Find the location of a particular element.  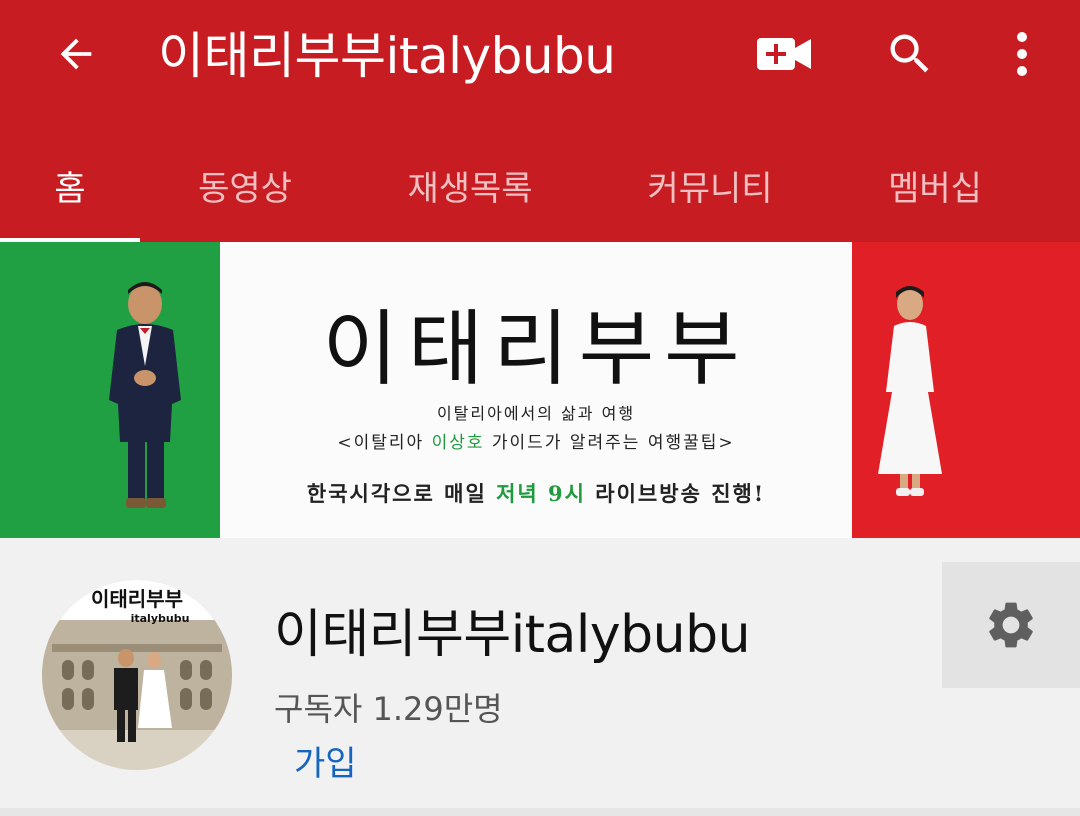

video-add-icon is located at coordinates (784, 54).